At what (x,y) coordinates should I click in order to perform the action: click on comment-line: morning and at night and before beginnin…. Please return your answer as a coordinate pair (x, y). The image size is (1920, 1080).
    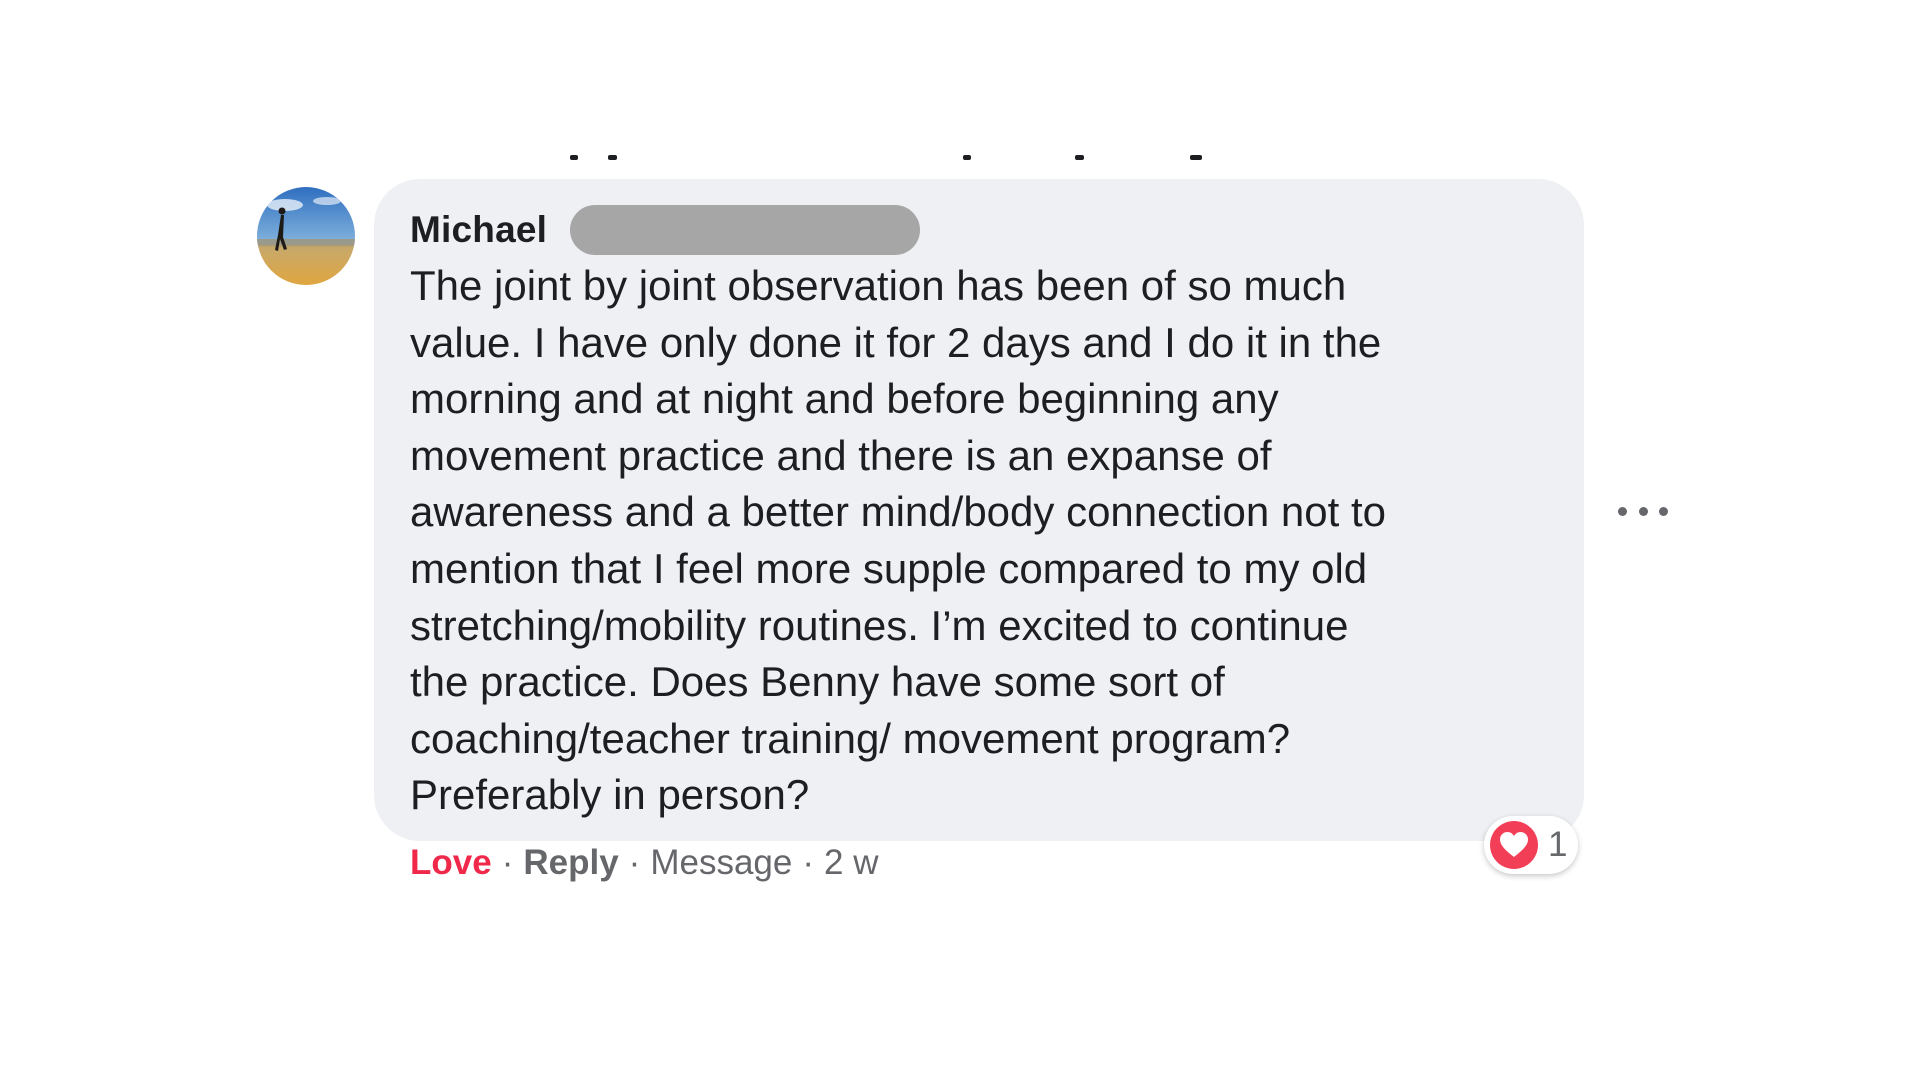
    Looking at the image, I should click on (844, 399).